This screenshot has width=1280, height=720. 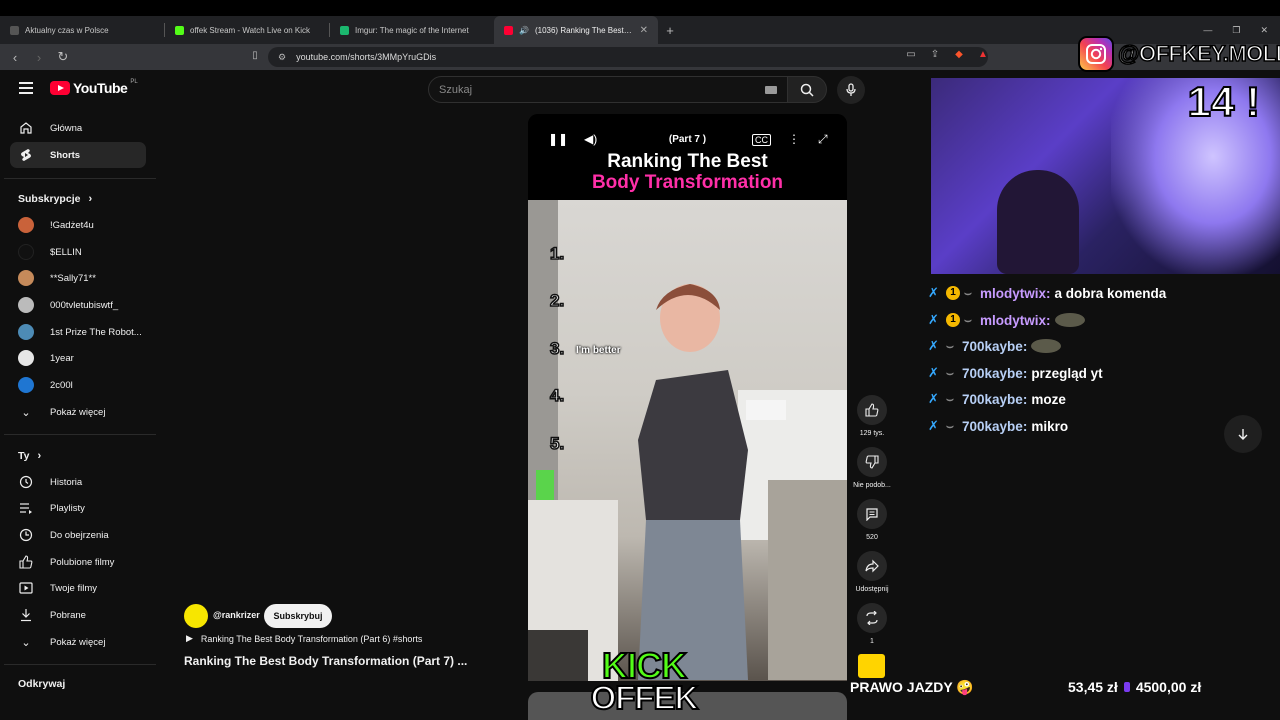 I want to click on share-icon: ⇪, so click(x=935, y=56).